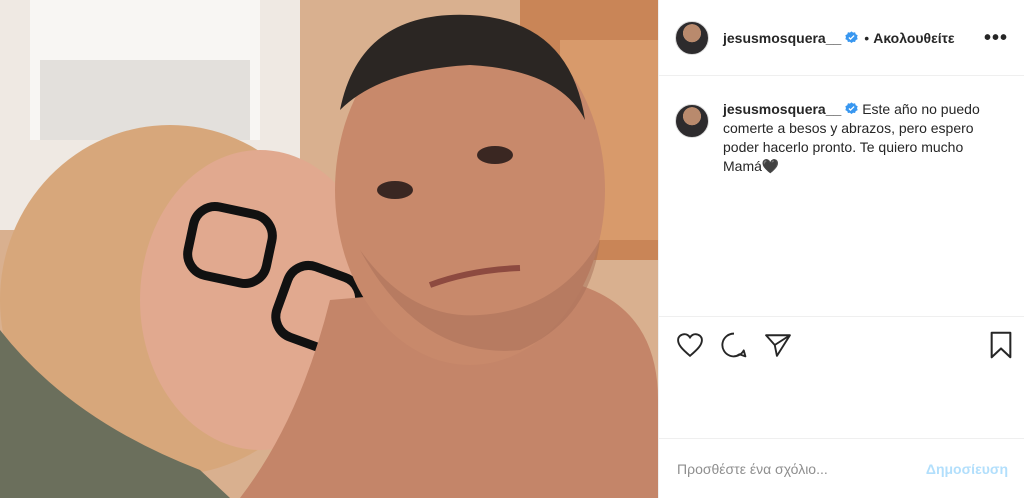 The width and height of the screenshot is (1024, 498). I want to click on comment-icon, so click(734, 344).